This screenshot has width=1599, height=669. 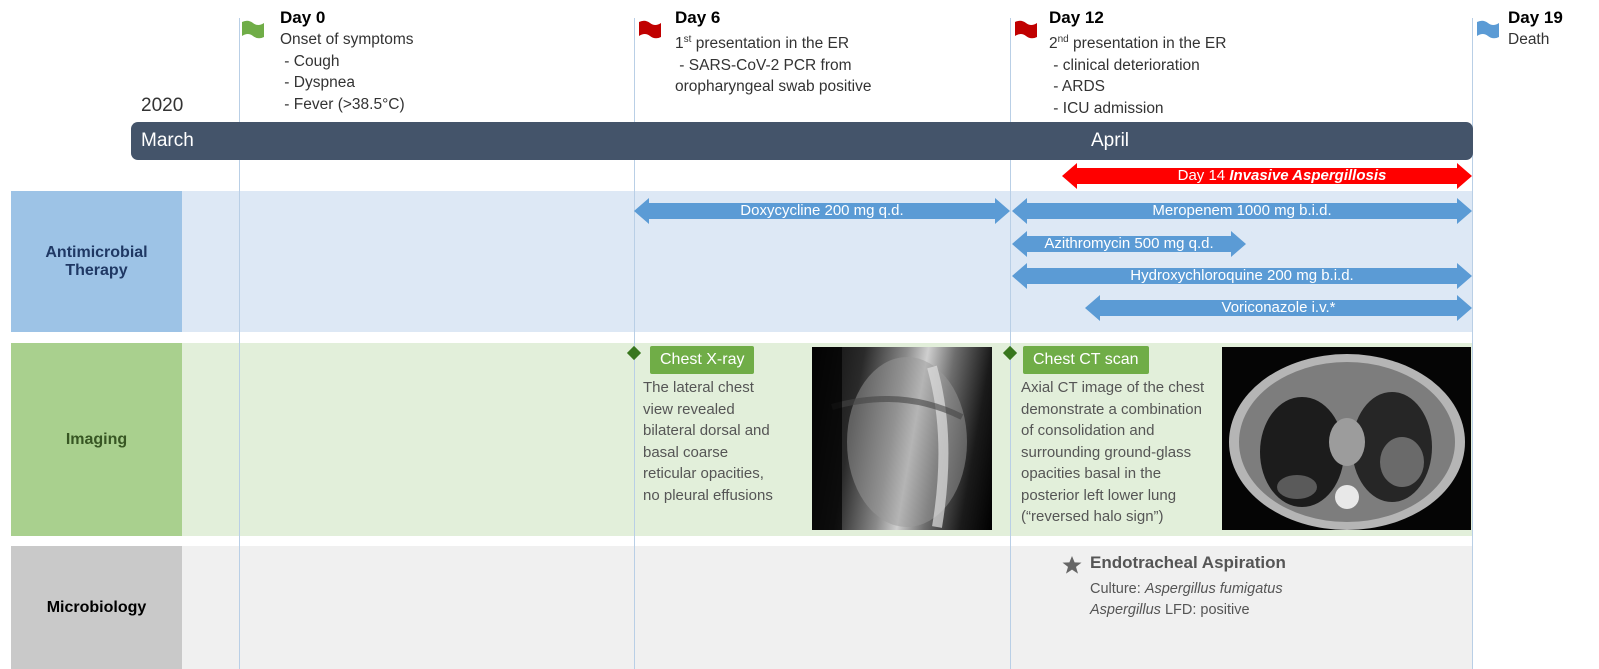 What do you see at coordinates (802, 141) in the screenshot?
I see `month-timeline: March April` at bounding box center [802, 141].